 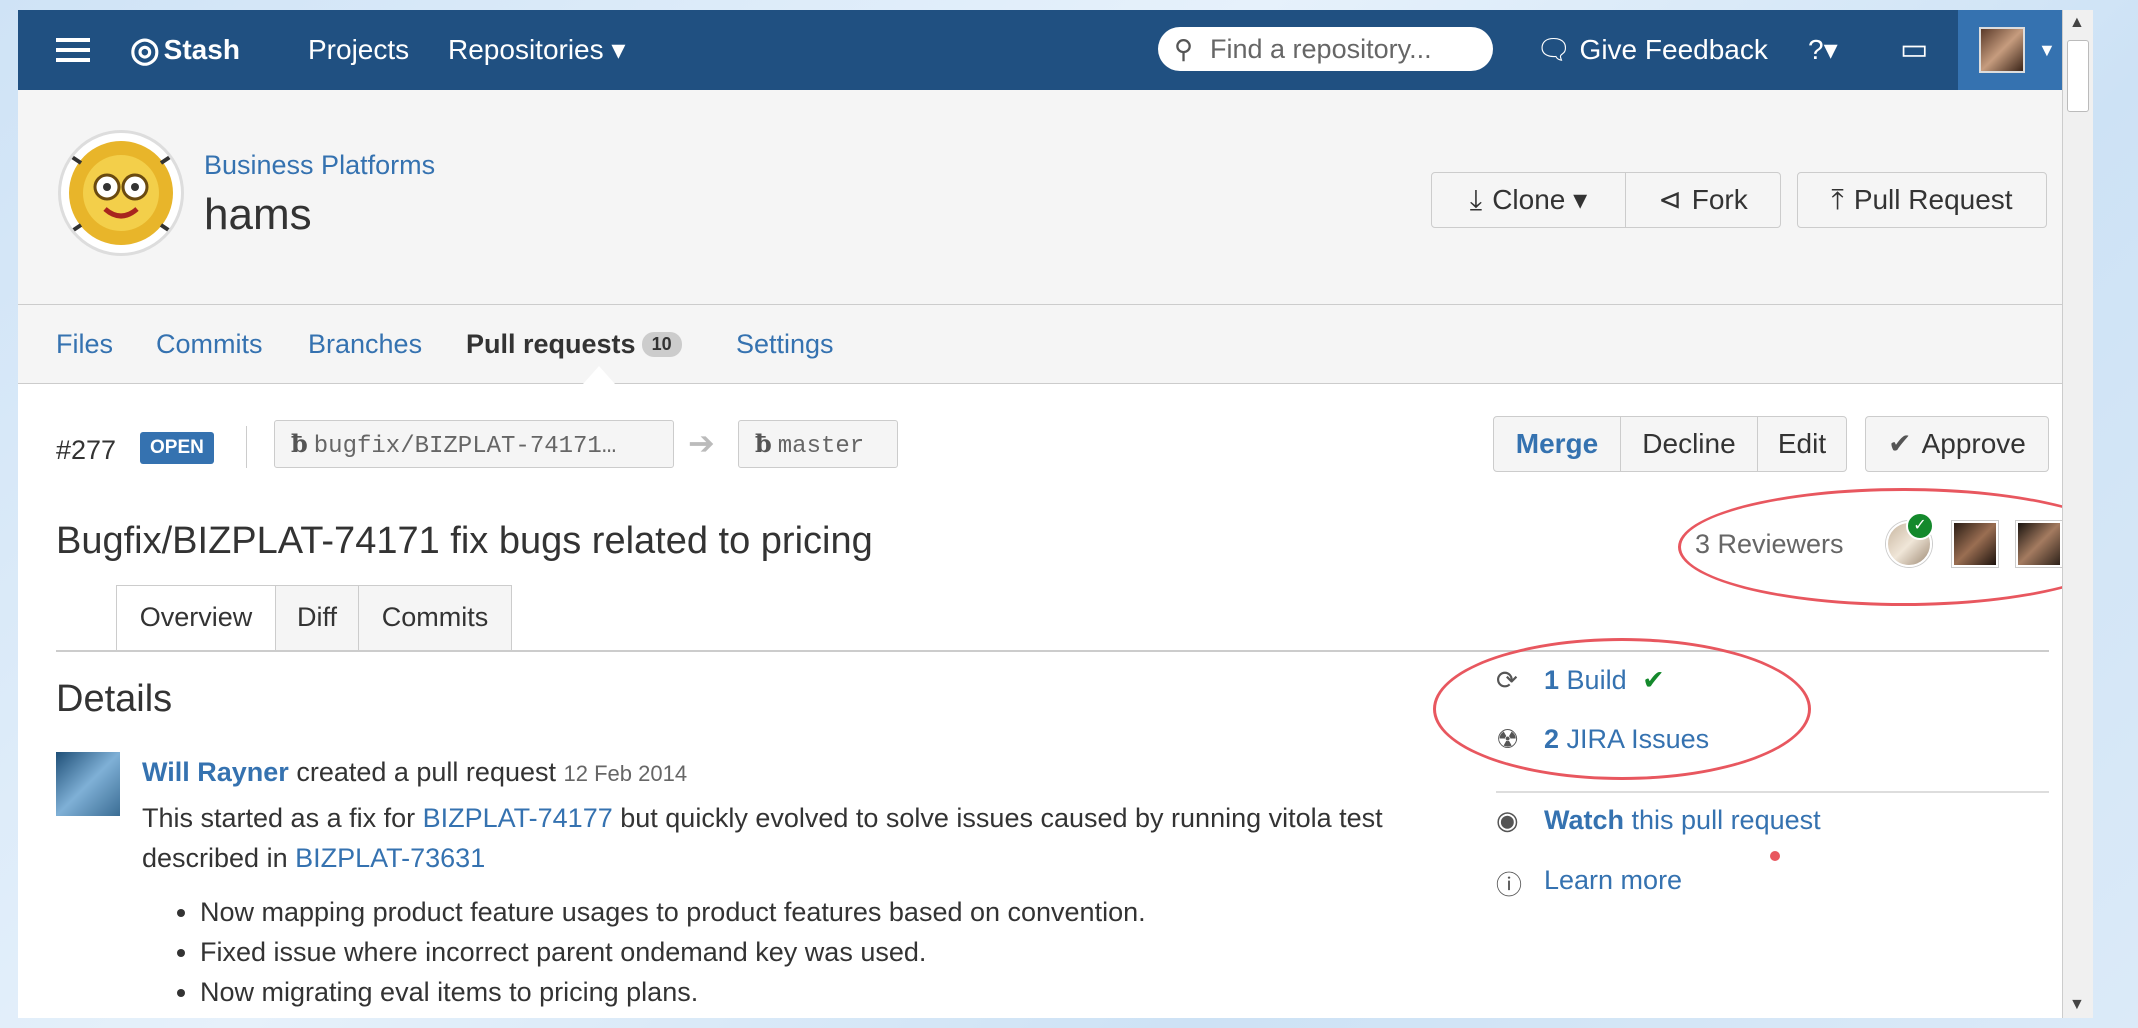 I want to click on upload-icon: ⤒, so click(x=1837, y=199).